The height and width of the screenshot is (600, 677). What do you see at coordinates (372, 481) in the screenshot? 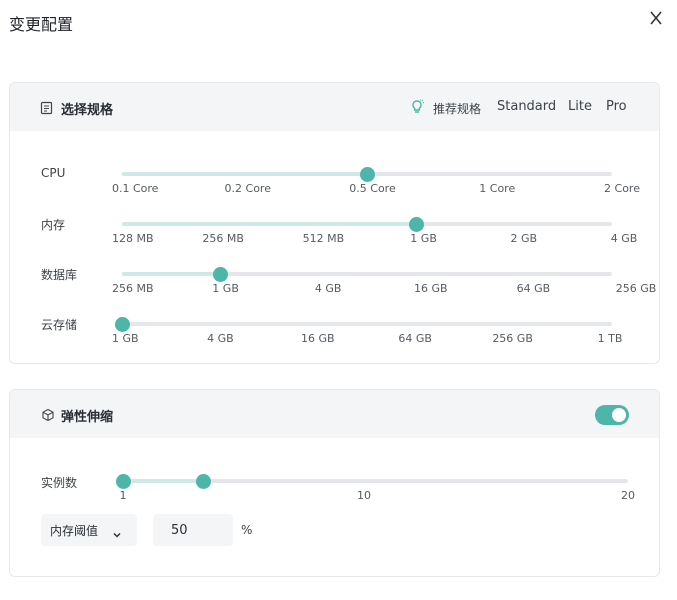
I see `instances-slider` at bounding box center [372, 481].